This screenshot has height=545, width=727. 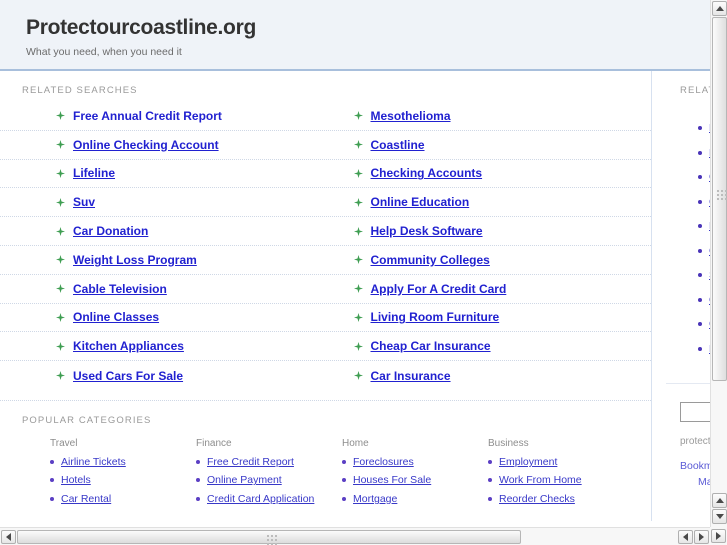 What do you see at coordinates (430, 260) in the screenshot?
I see `related-search-link: Community Colleges` at bounding box center [430, 260].